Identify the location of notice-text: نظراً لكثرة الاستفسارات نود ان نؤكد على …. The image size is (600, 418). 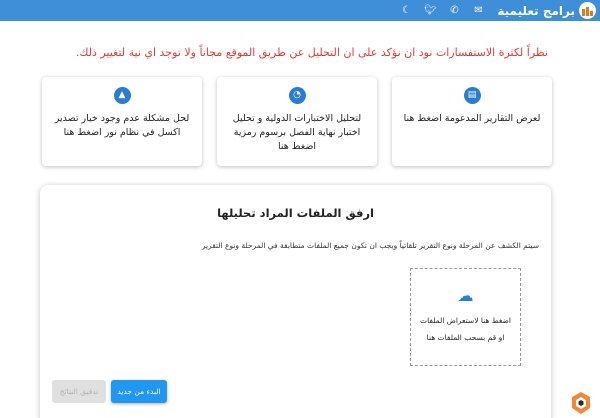
(311, 52).